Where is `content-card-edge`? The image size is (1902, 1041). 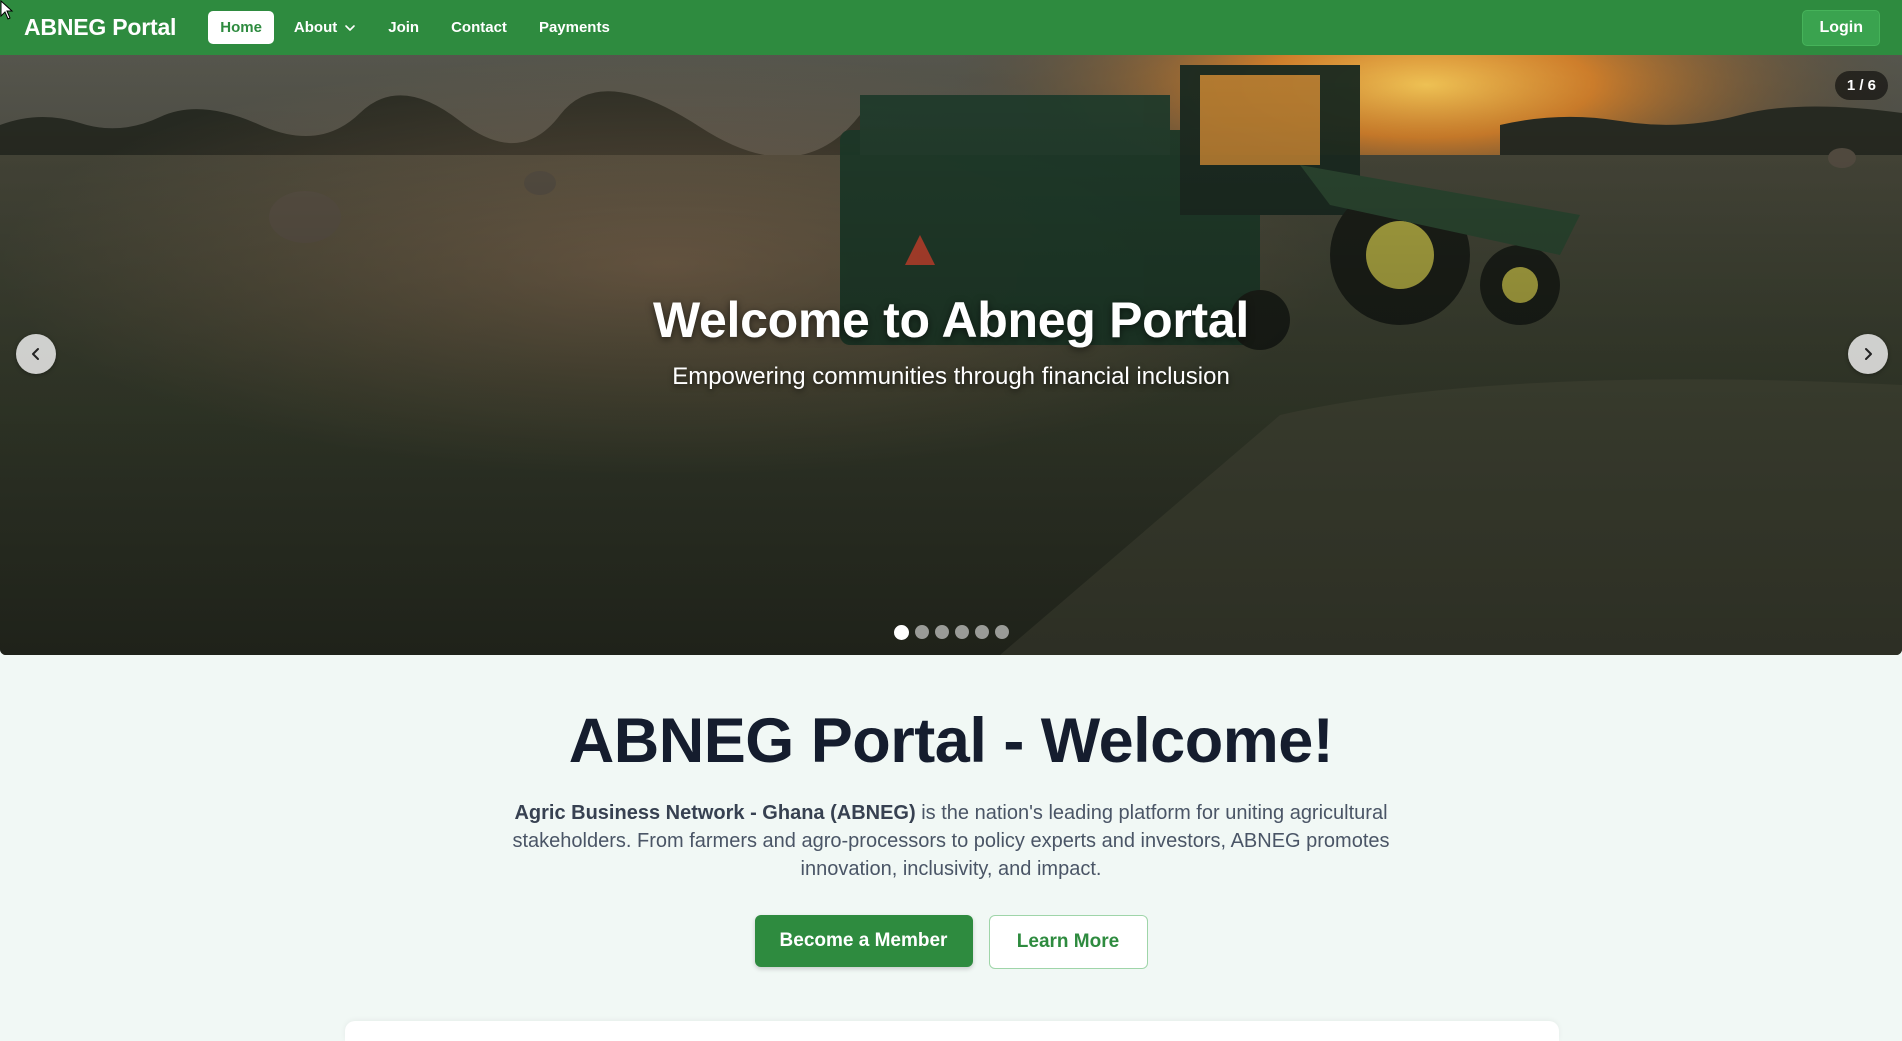 content-card-edge is located at coordinates (952, 1031).